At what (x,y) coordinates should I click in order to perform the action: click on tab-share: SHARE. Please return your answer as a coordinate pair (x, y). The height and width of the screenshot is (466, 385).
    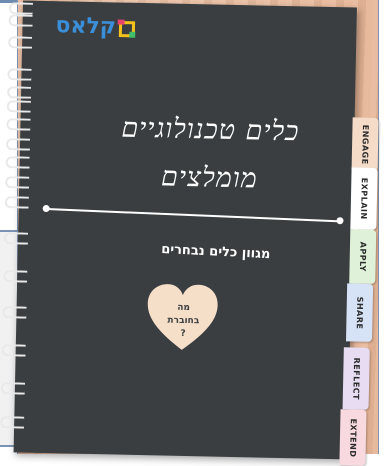
    Looking at the image, I should click on (359, 312).